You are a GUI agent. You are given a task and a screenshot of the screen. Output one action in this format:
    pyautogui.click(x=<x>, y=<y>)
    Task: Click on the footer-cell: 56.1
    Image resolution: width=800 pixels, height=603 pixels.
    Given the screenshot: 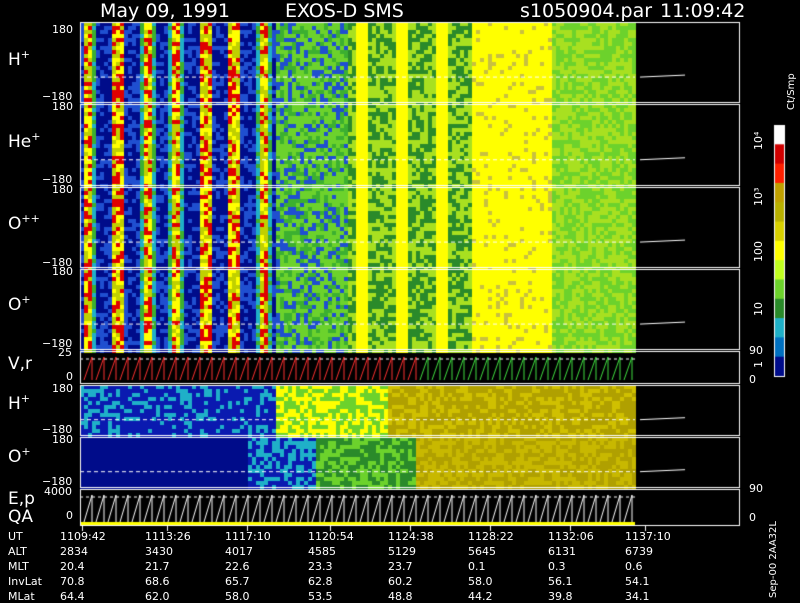 What is the action you would take?
    pyautogui.click(x=560, y=581)
    